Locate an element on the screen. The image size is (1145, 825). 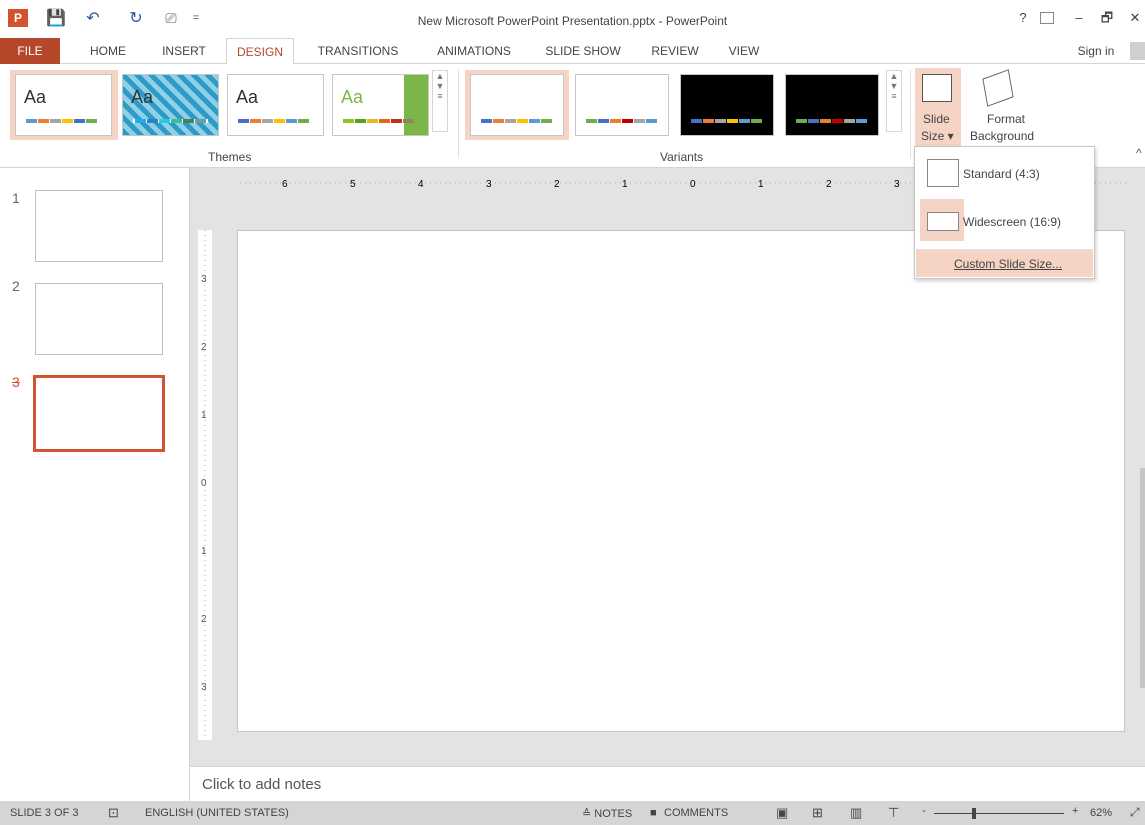
format-background-label: Format is located at coordinates (1006, 119).